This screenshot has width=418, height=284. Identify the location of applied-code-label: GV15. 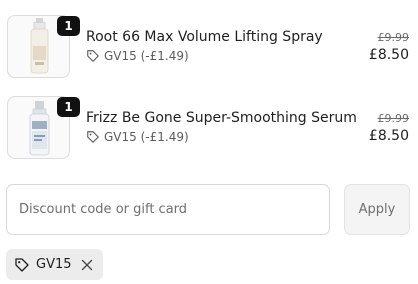
(54, 264).